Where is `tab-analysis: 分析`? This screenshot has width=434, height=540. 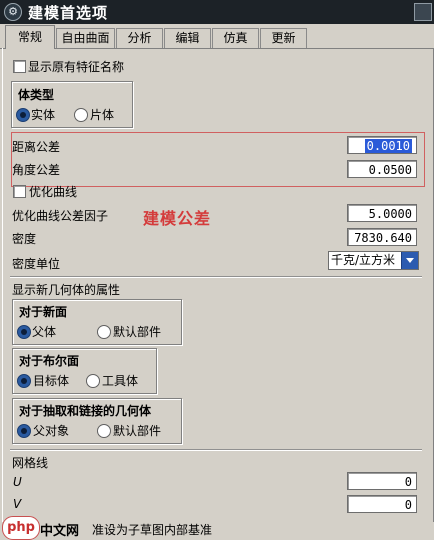
tab-analysis: 分析 is located at coordinates (139, 38).